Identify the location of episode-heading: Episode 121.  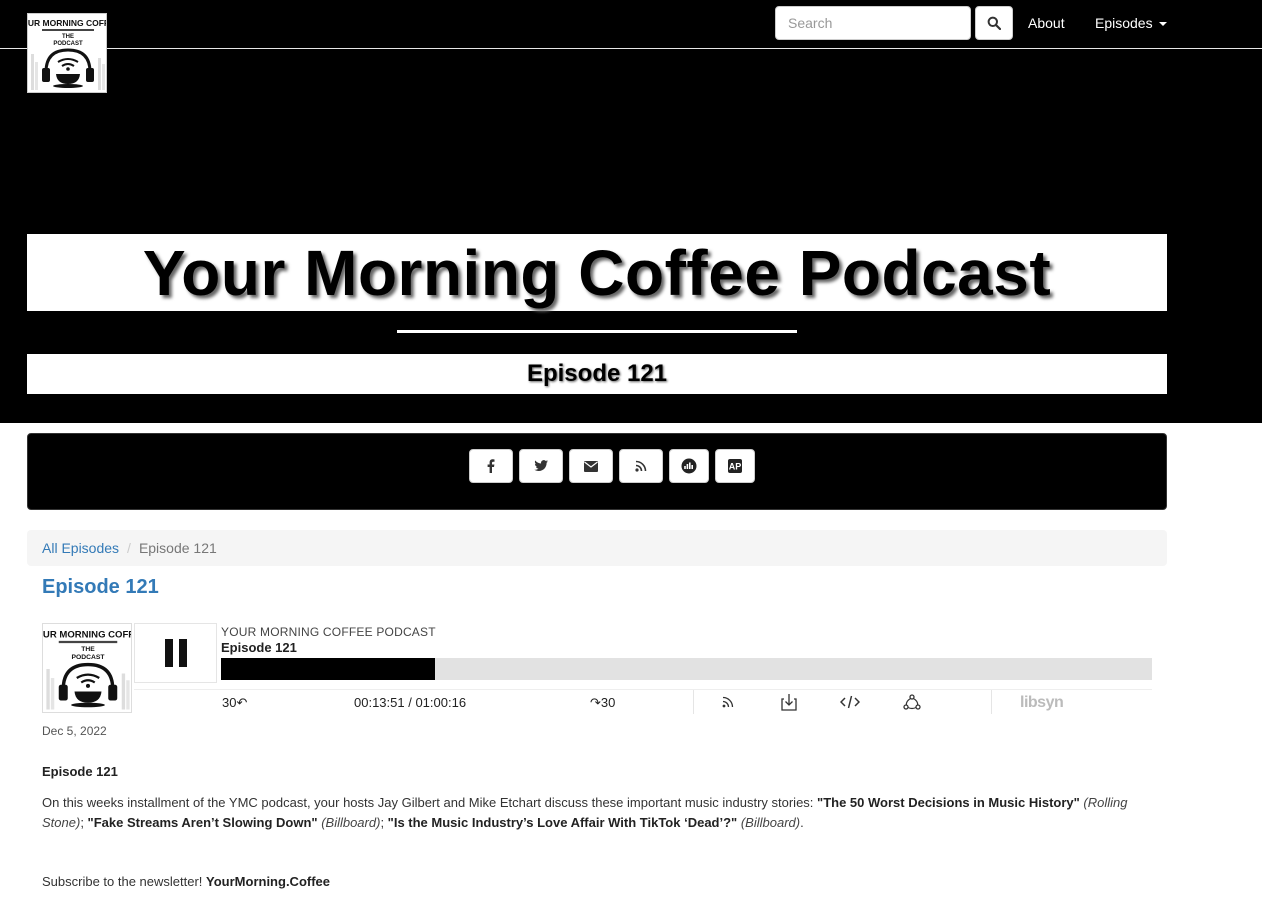
(100, 587).